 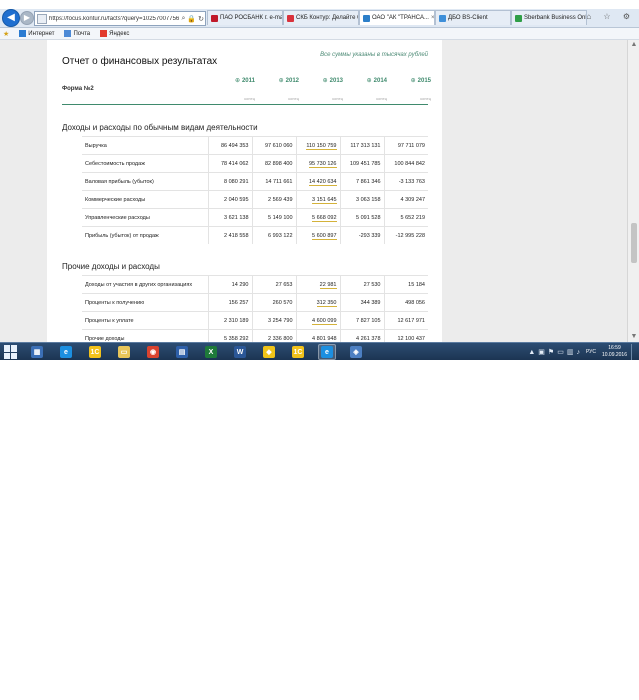 What do you see at coordinates (317, 320) in the screenshot?
I see `value-cell: 4 600 099` at bounding box center [317, 320].